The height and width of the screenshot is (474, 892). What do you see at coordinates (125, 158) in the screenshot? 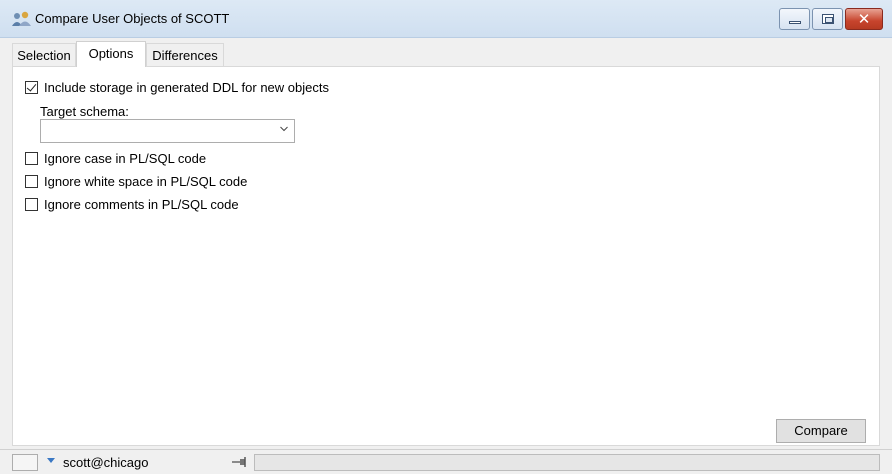
I see `ignore-case-label: Ignore case in PL/SQL code` at bounding box center [125, 158].